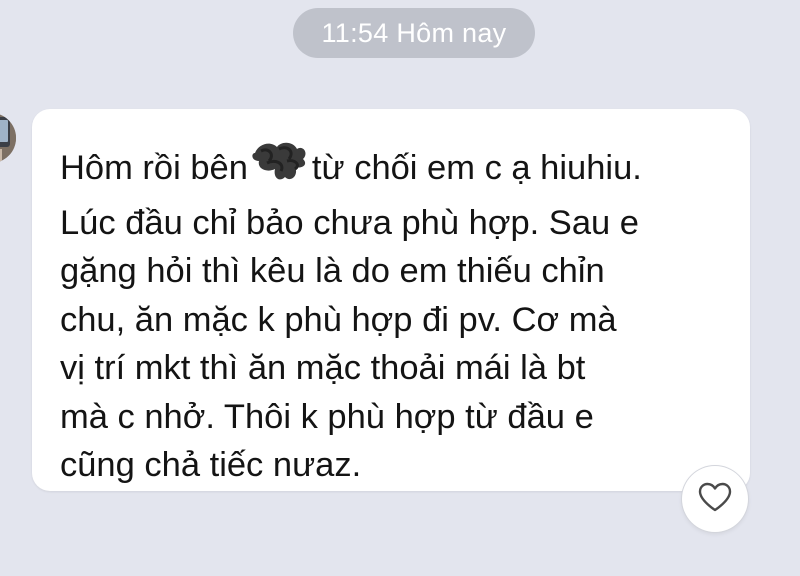 This screenshot has height=576, width=800. Describe the element at coordinates (327, 416) in the screenshot. I see `message-line: mà c nhở. Thôi k phù hợp từ đầu e` at that location.